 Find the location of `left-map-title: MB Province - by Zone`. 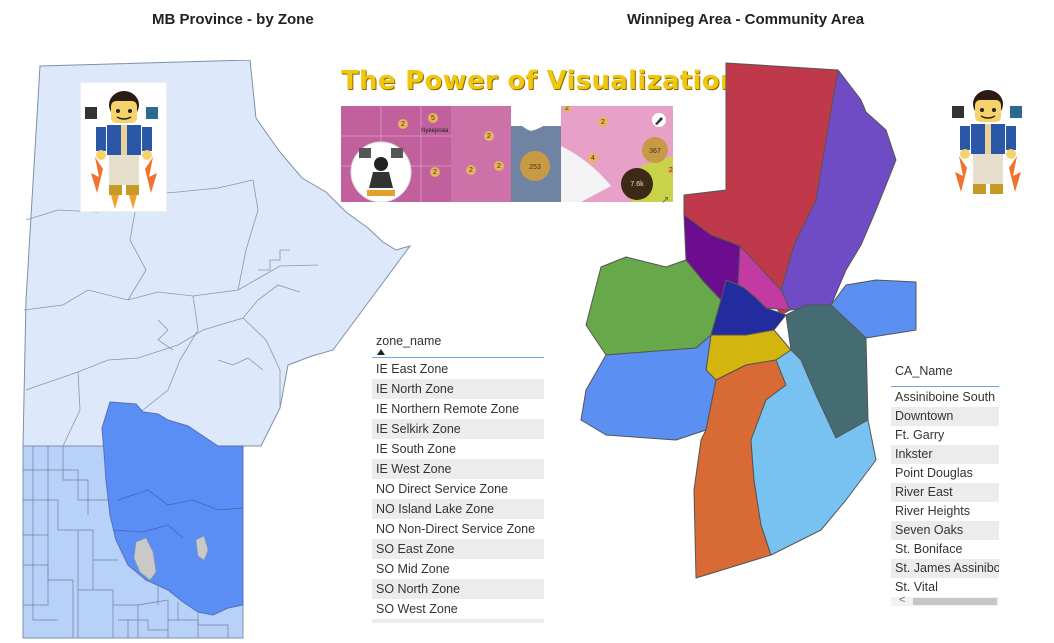

left-map-title: MB Province - by Zone is located at coordinates (233, 19).